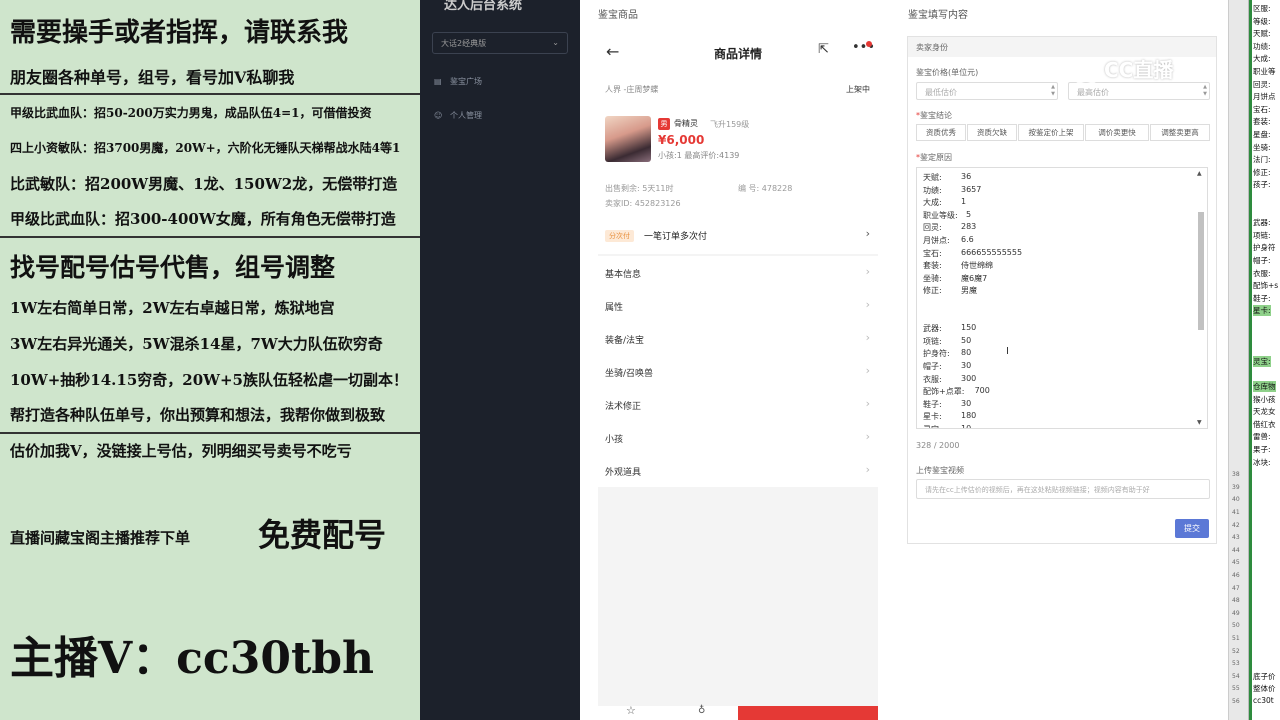 The width and height of the screenshot is (1280, 720). Describe the element at coordinates (1236, 575) in the screenshot. I see `row-number: 46` at that location.